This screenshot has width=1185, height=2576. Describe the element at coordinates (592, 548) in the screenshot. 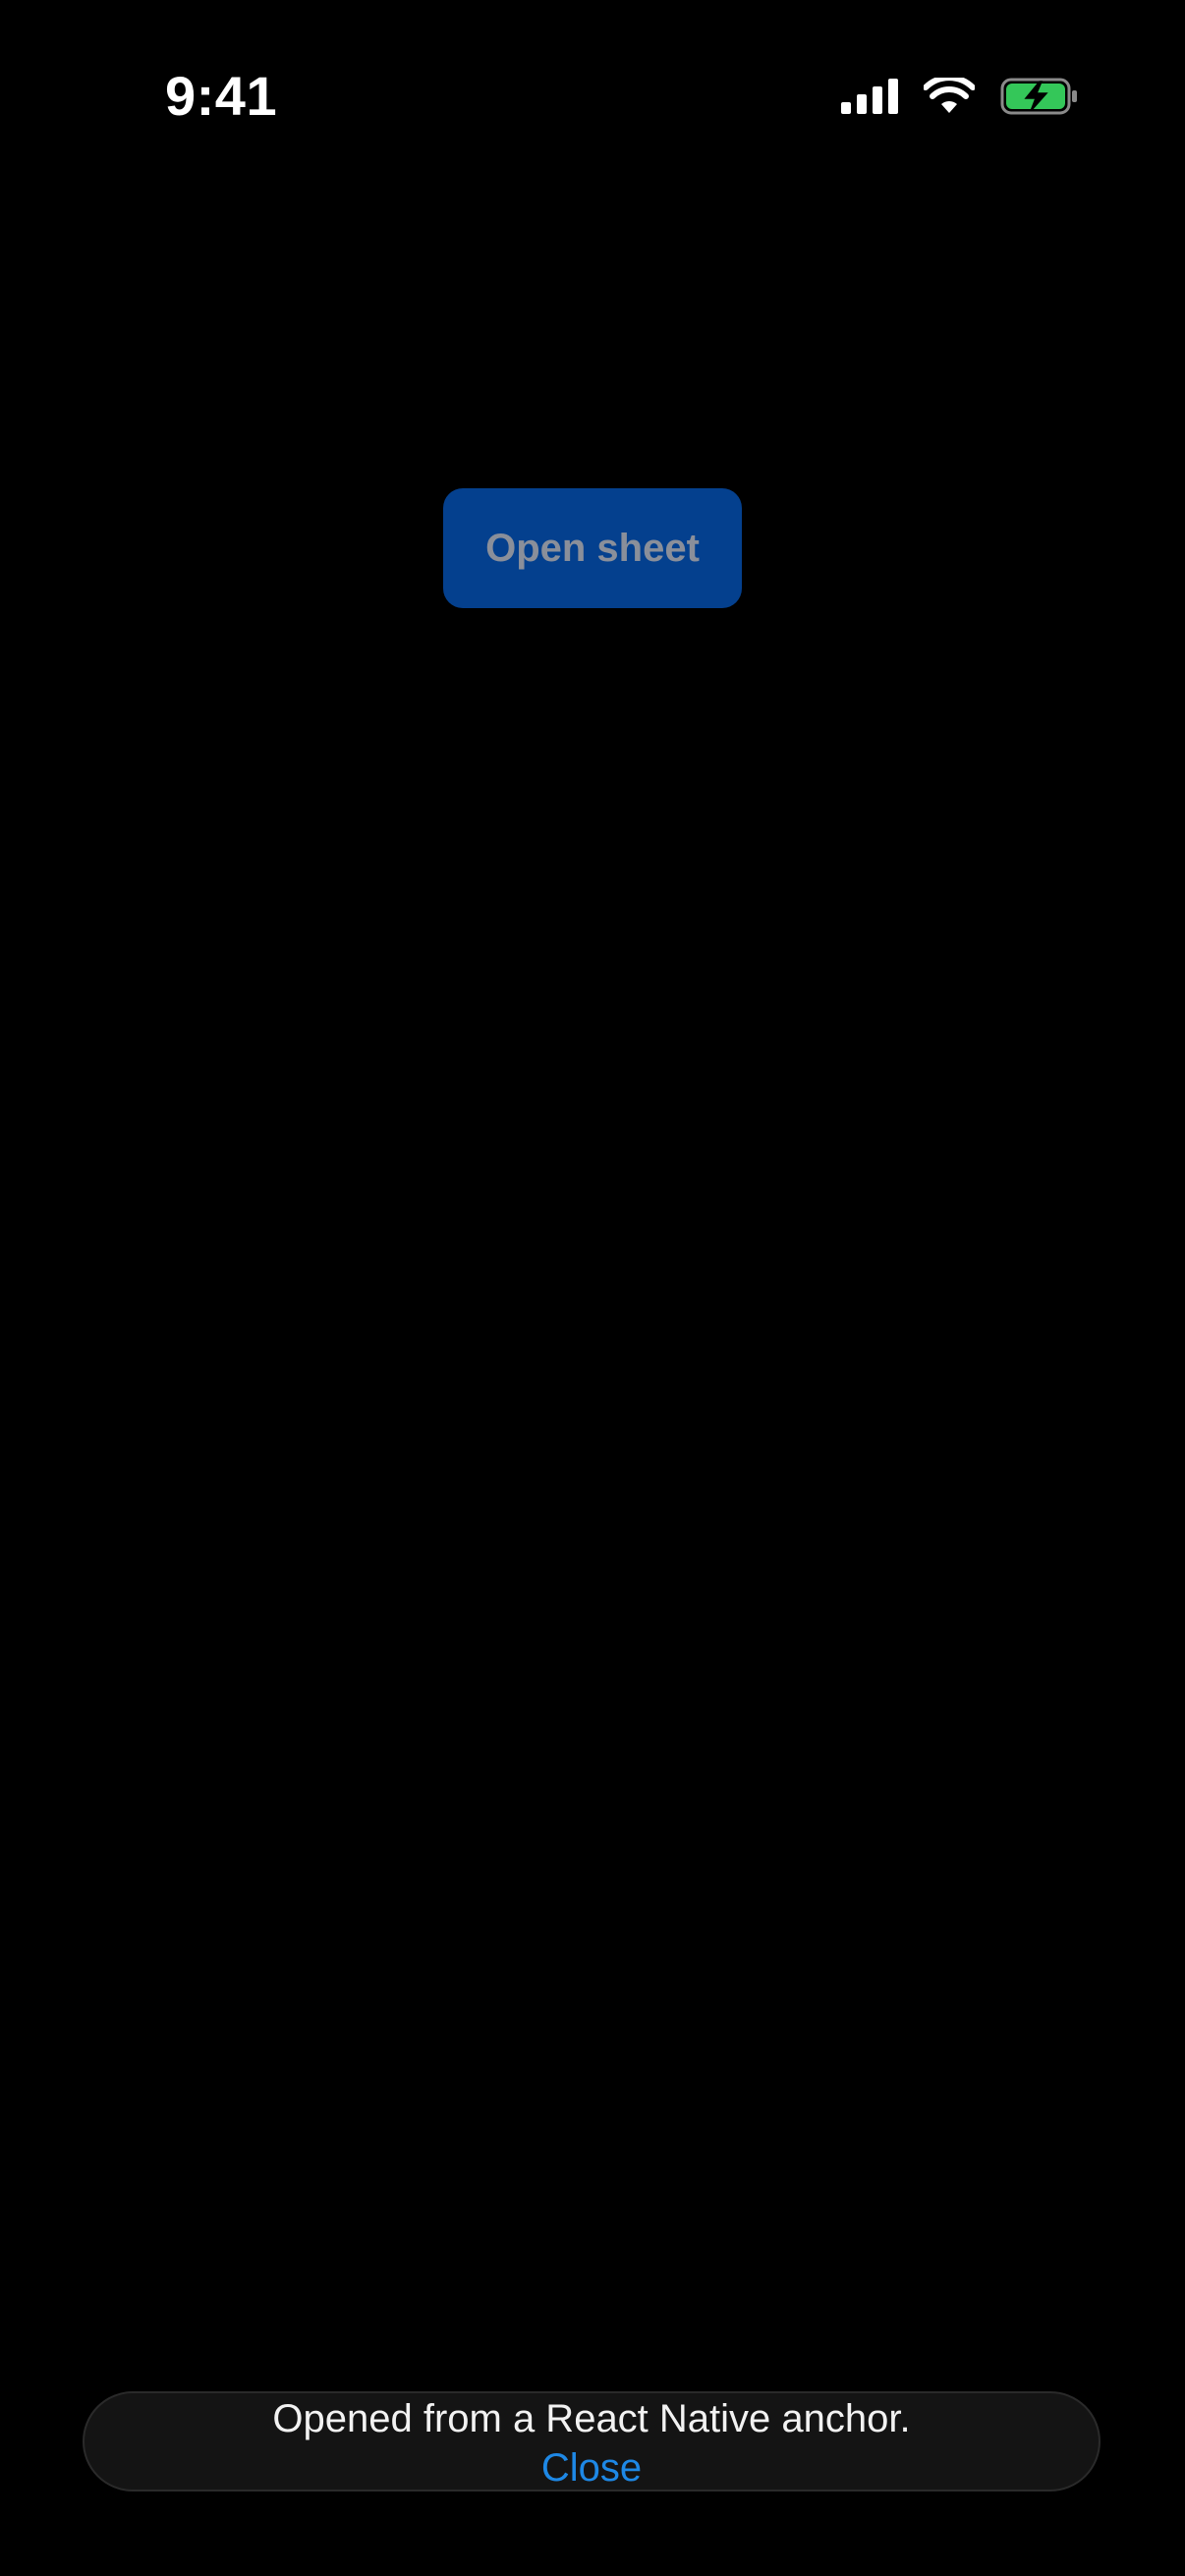

I see `open-sheet-button: Open sheet` at that location.